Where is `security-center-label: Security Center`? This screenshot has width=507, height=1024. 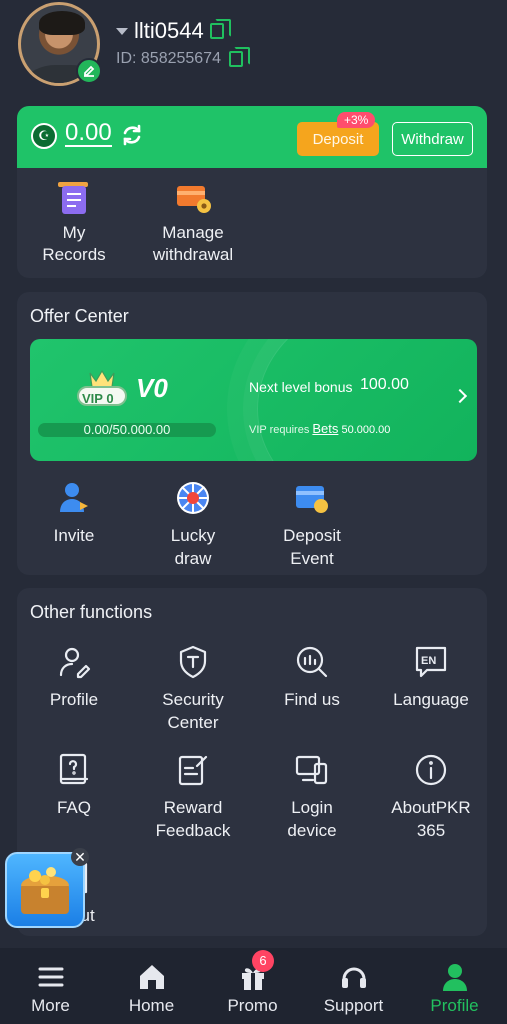
security-center-label: Security Center is located at coordinates (193, 711).